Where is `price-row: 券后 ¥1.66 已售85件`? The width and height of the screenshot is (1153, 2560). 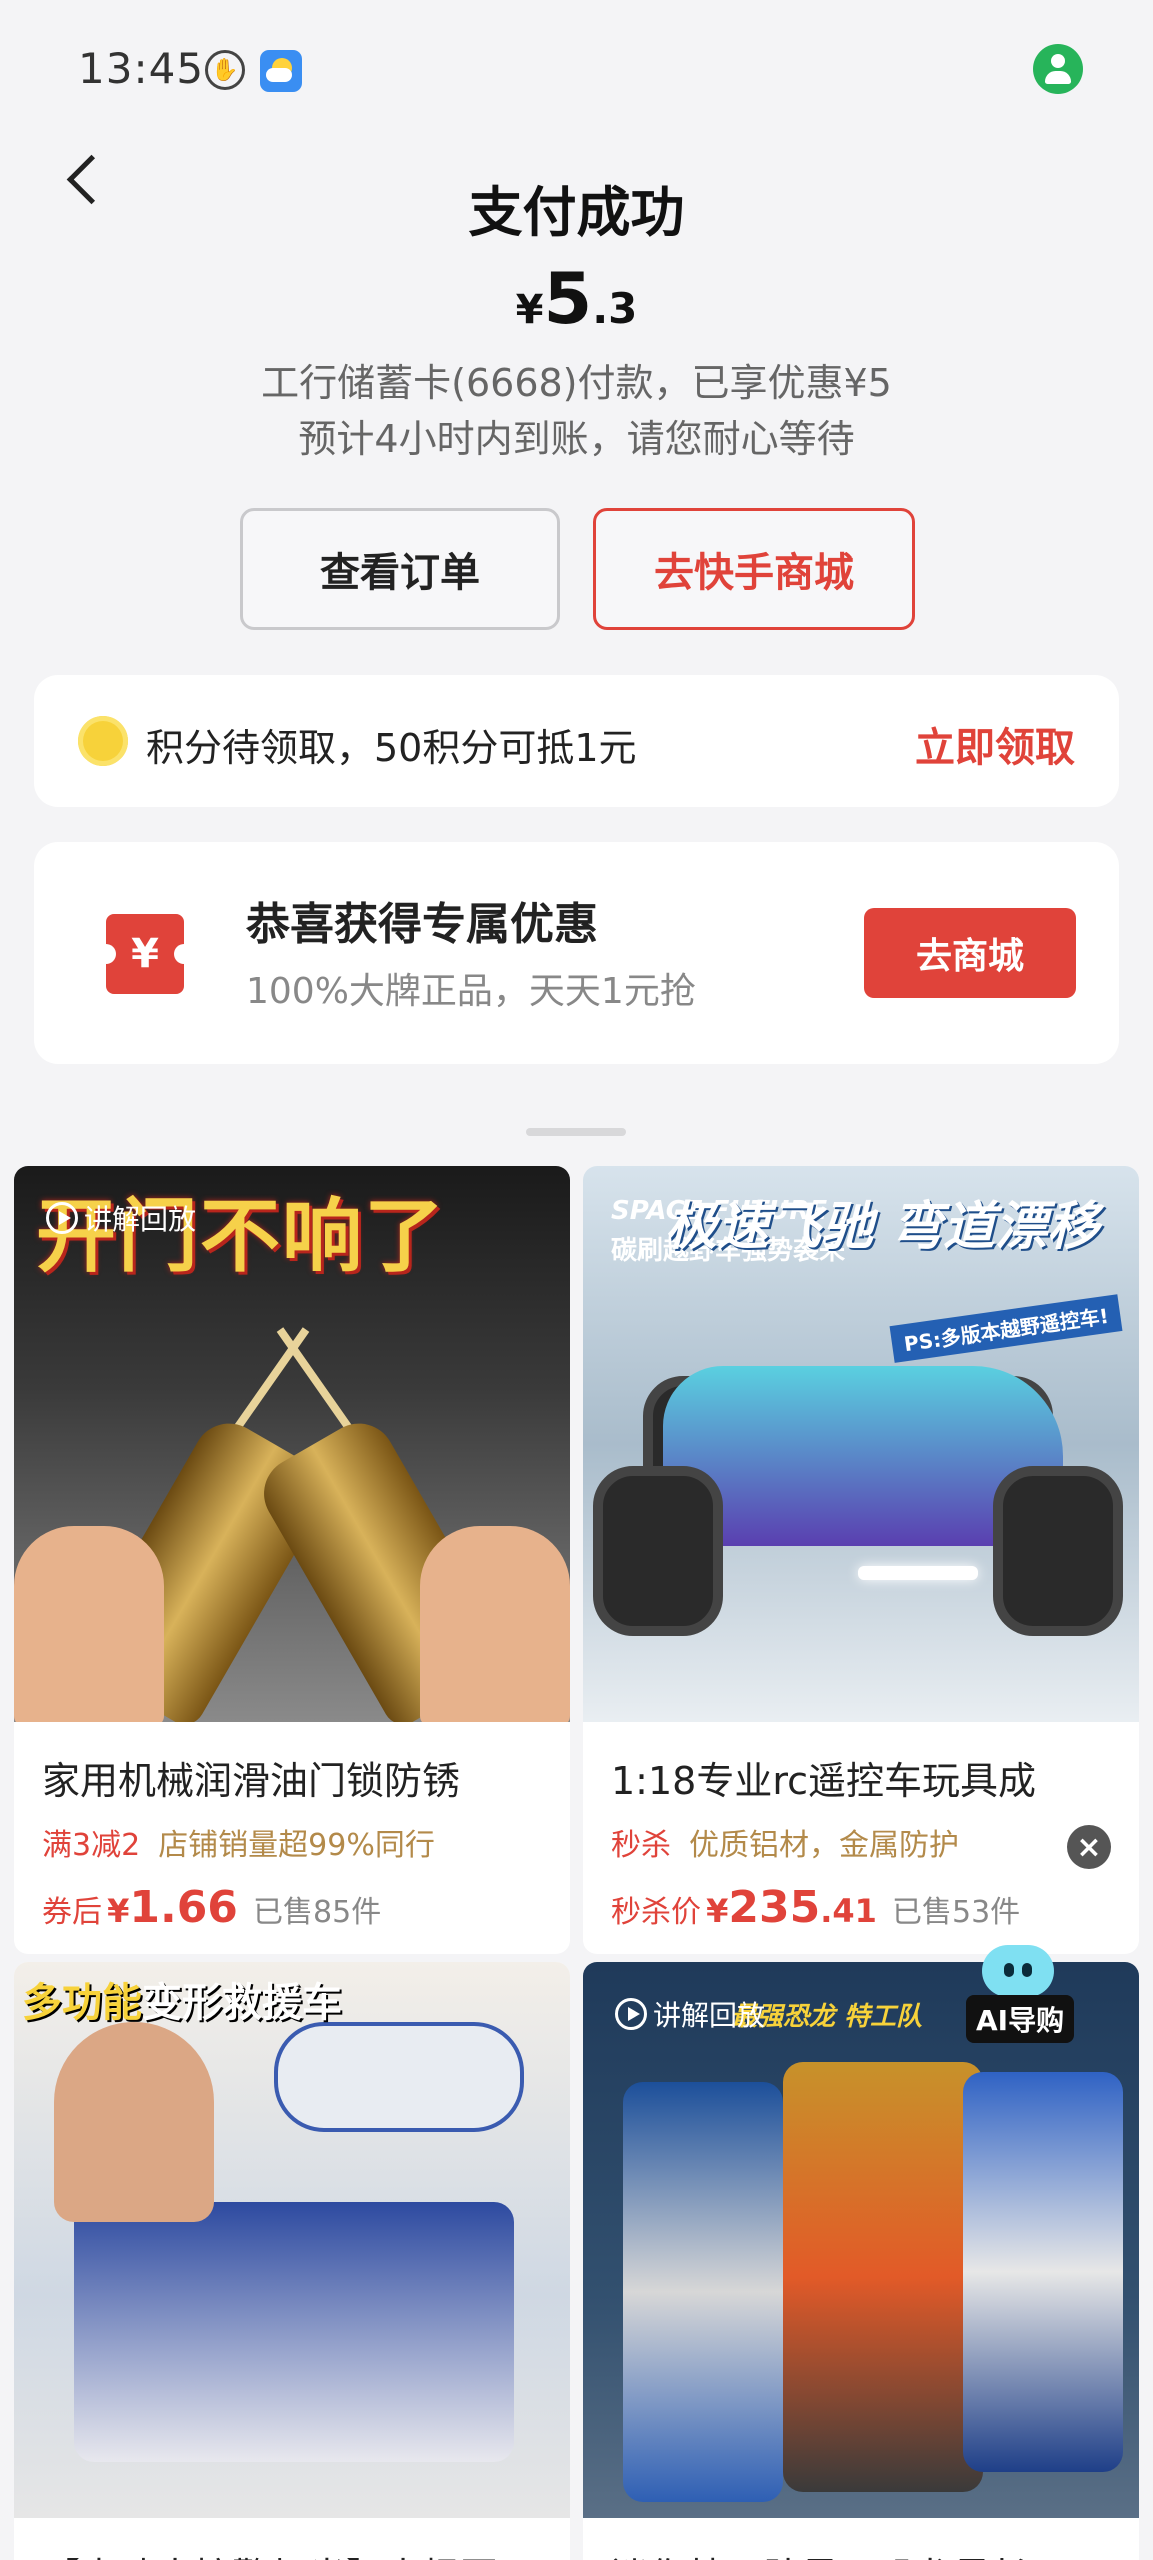 price-row: 券后 ¥1.66 已售85件 is located at coordinates (211, 1907).